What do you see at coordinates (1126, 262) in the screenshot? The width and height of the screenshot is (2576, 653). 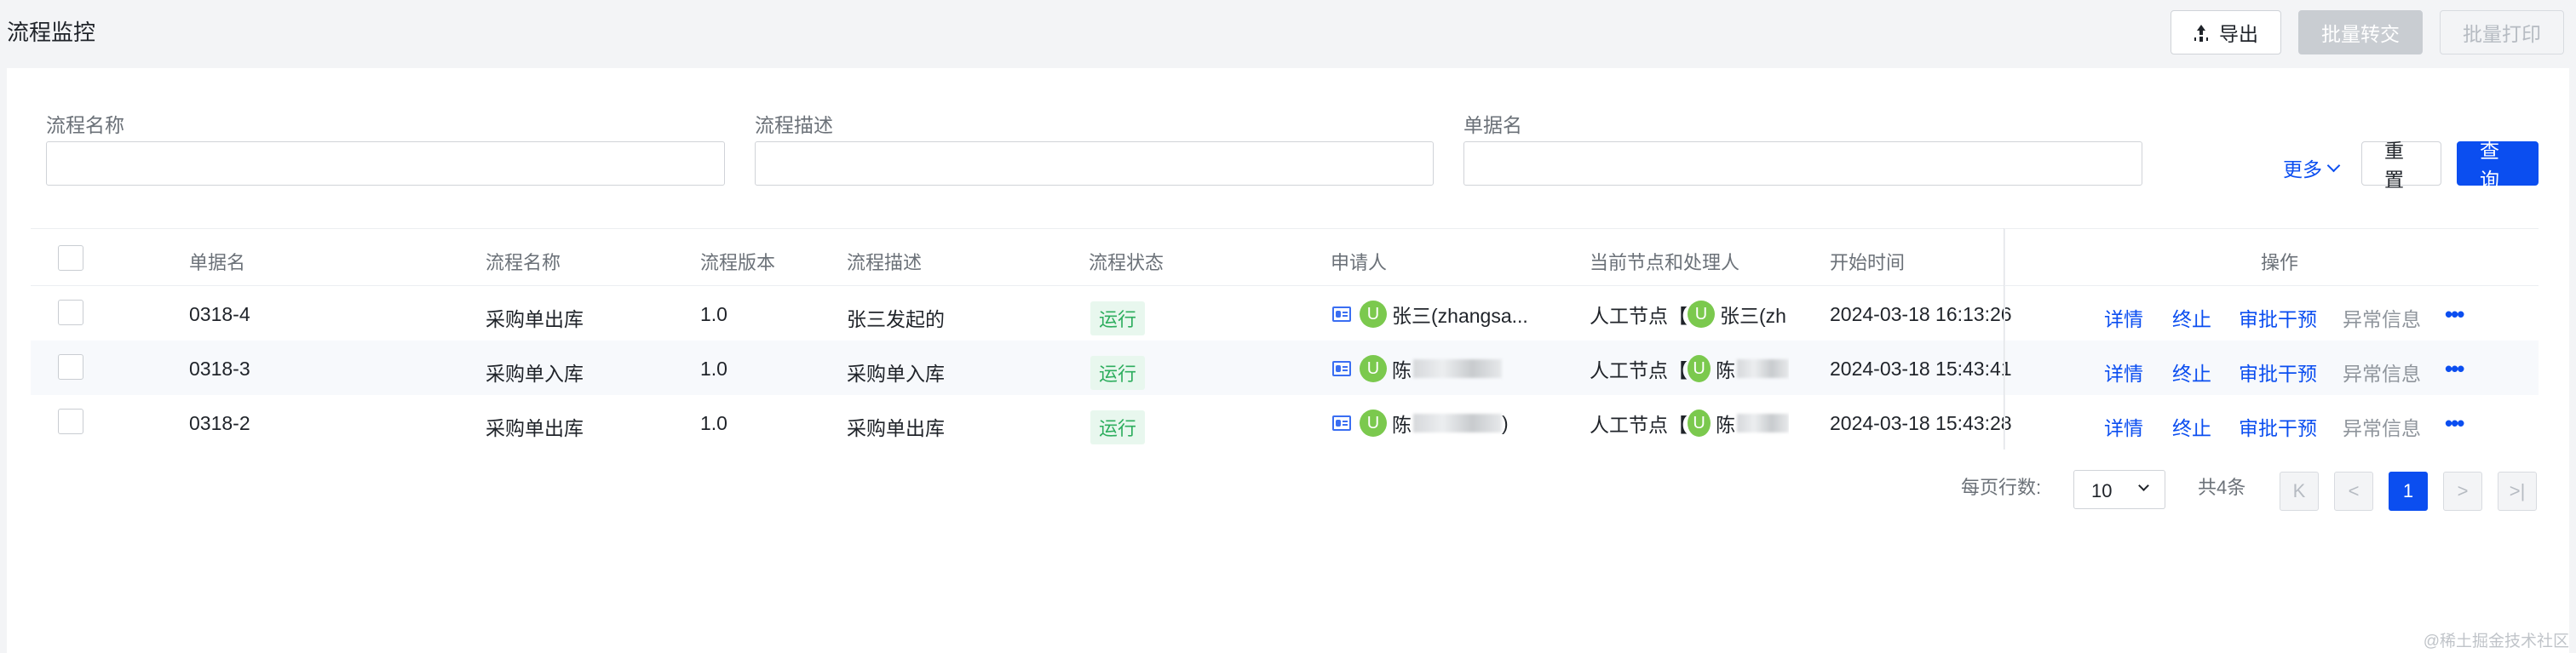 I see `col-process-status: 流程状态` at bounding box center [1126, 262].